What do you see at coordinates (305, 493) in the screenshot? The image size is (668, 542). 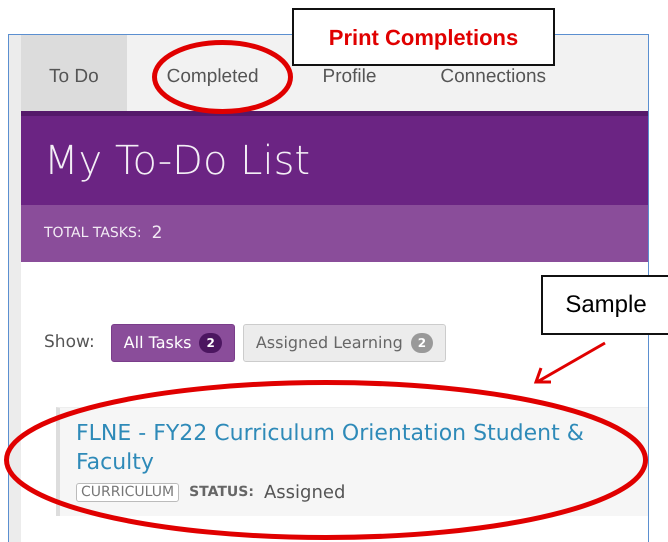 I see `status-value: Assigned` at bounding box center [305, 493].